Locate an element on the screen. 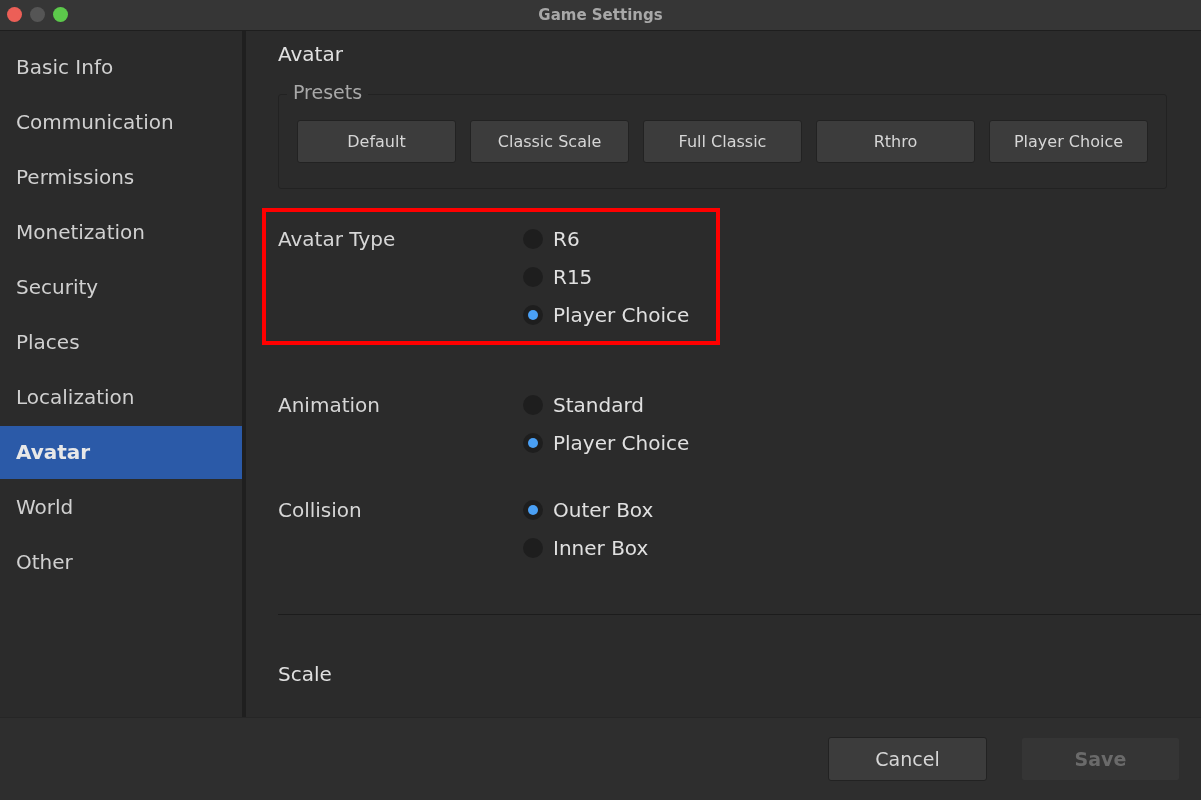 The image size is (1201, 800). radio-label: Inner Box is located at coordinates (601, 548).